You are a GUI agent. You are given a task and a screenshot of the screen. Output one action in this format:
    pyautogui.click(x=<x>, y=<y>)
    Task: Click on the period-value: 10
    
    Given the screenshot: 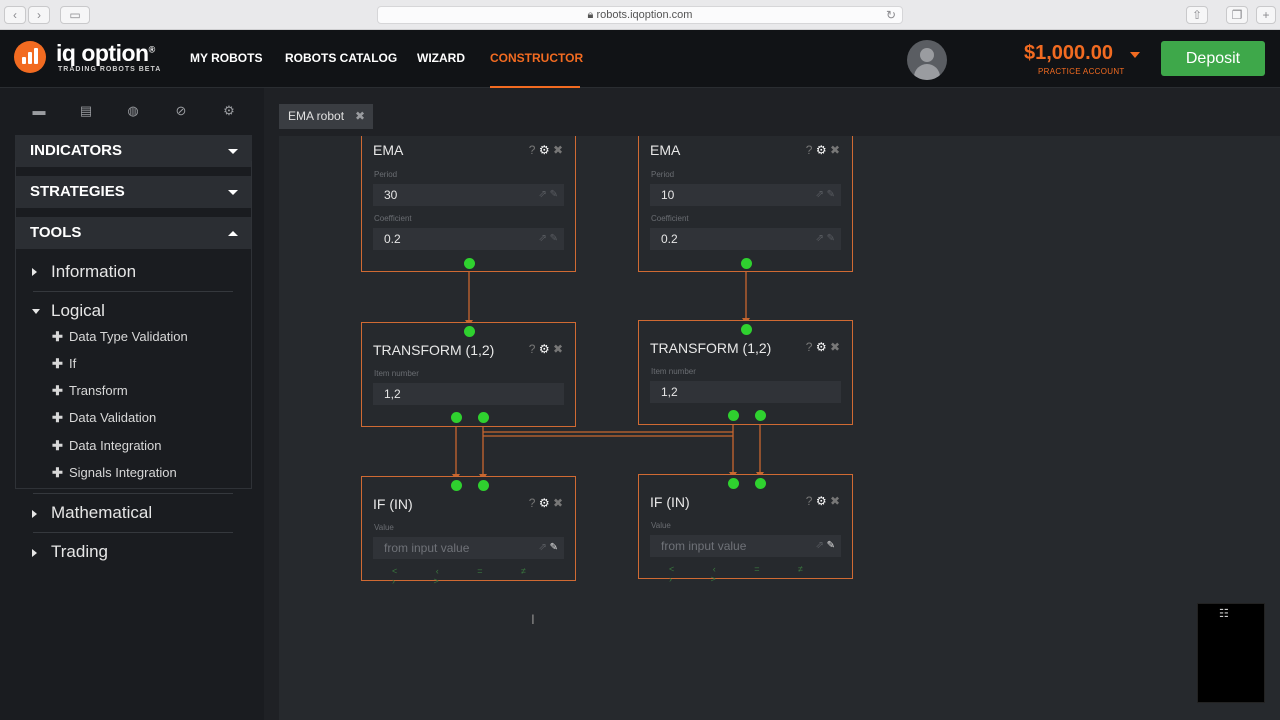 What is the action you would take?
    pyautogui.click(x=668, y=195)
    